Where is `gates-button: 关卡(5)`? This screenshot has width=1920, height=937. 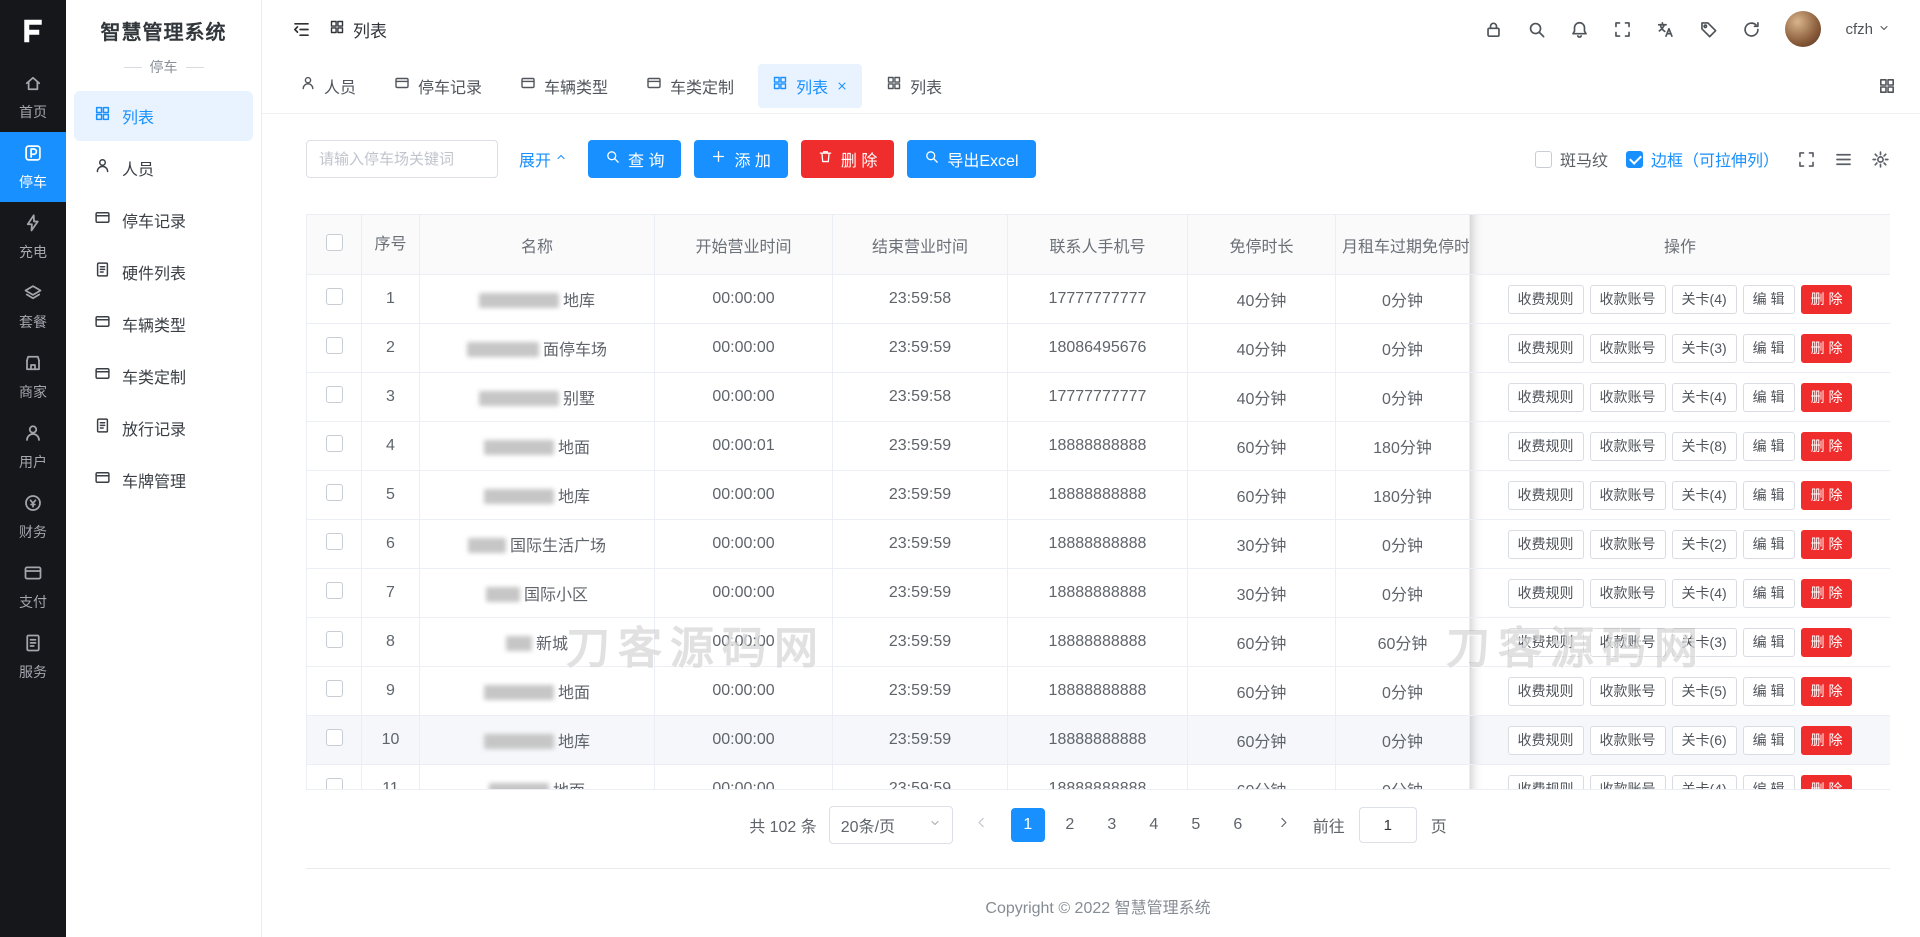
gates-button: 关卡(5) is located at coordinates (1704, 691).